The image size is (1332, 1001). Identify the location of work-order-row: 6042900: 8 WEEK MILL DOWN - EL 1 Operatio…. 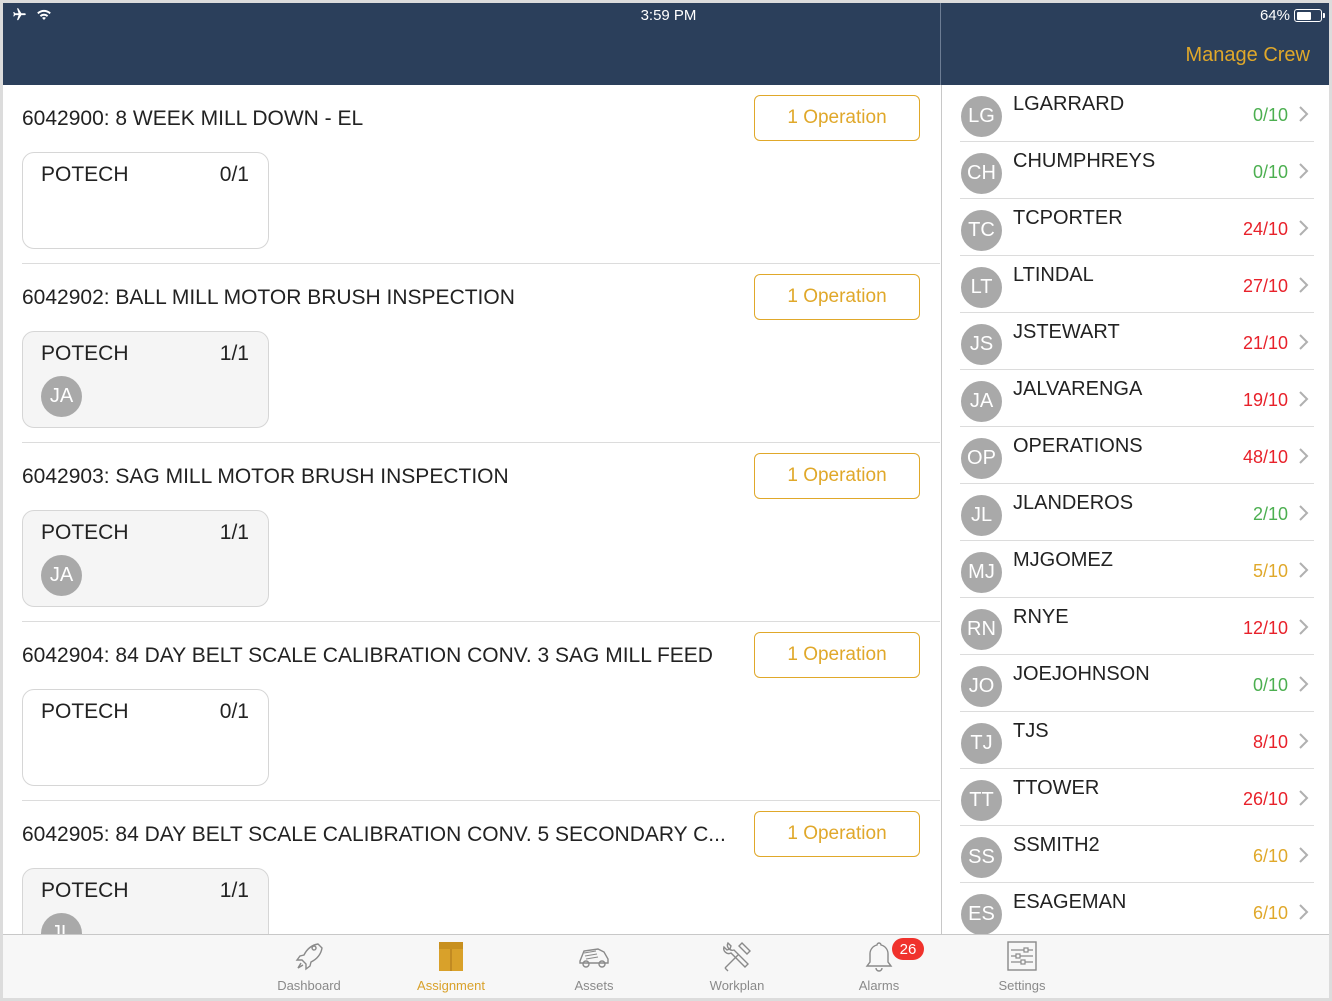
(471, 174).